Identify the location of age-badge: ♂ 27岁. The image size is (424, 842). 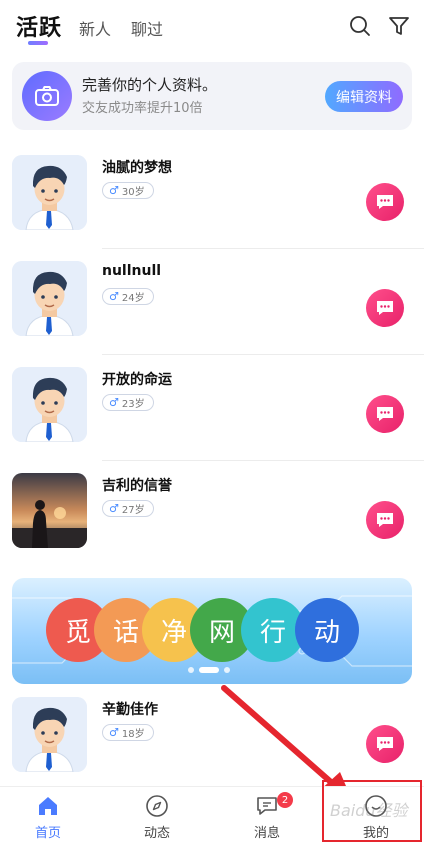
(128, 508).